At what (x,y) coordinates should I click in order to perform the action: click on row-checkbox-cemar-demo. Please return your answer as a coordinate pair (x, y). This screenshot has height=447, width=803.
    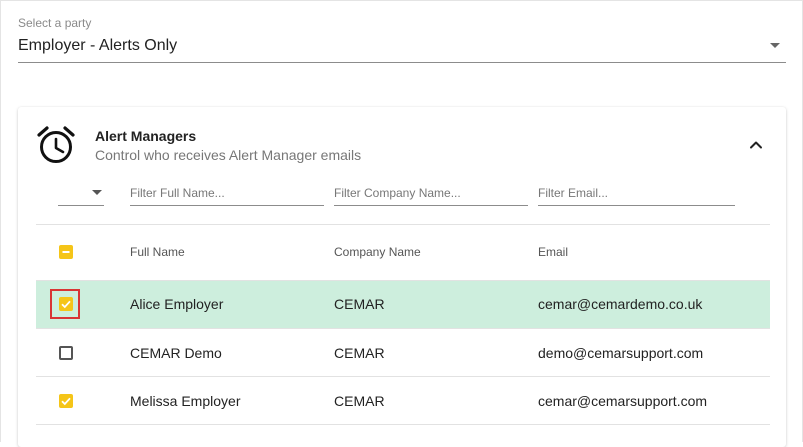
    Looking at the image, I should click on (66, 353).